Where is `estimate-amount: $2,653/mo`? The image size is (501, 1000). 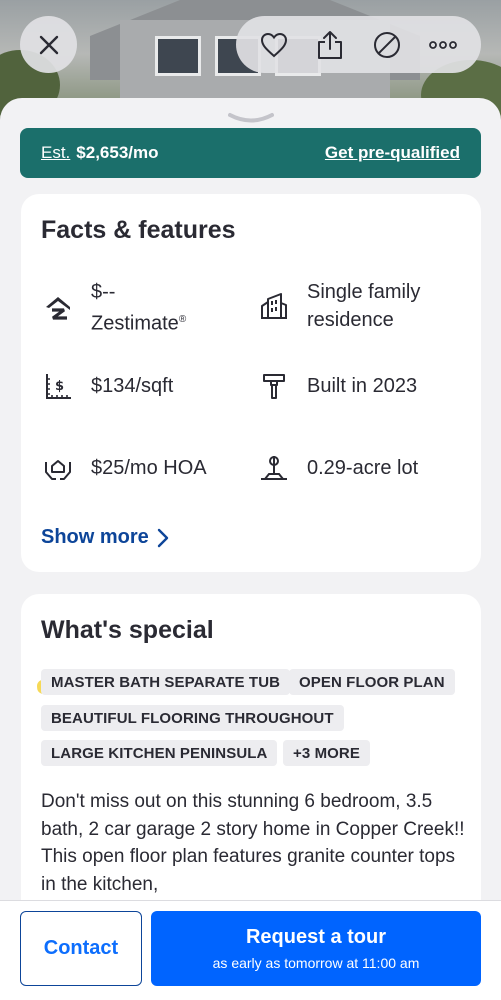
estimate-amount: $2,653/mo is located at coordinates (117, 152).